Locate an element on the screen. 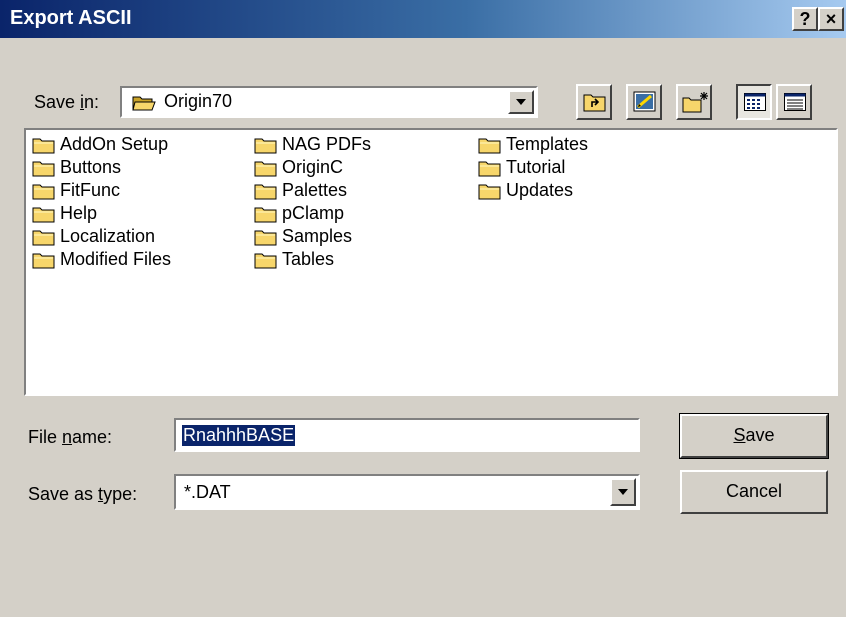  file-name-value: RnahhhBASE is located at coordinates (239, 435).